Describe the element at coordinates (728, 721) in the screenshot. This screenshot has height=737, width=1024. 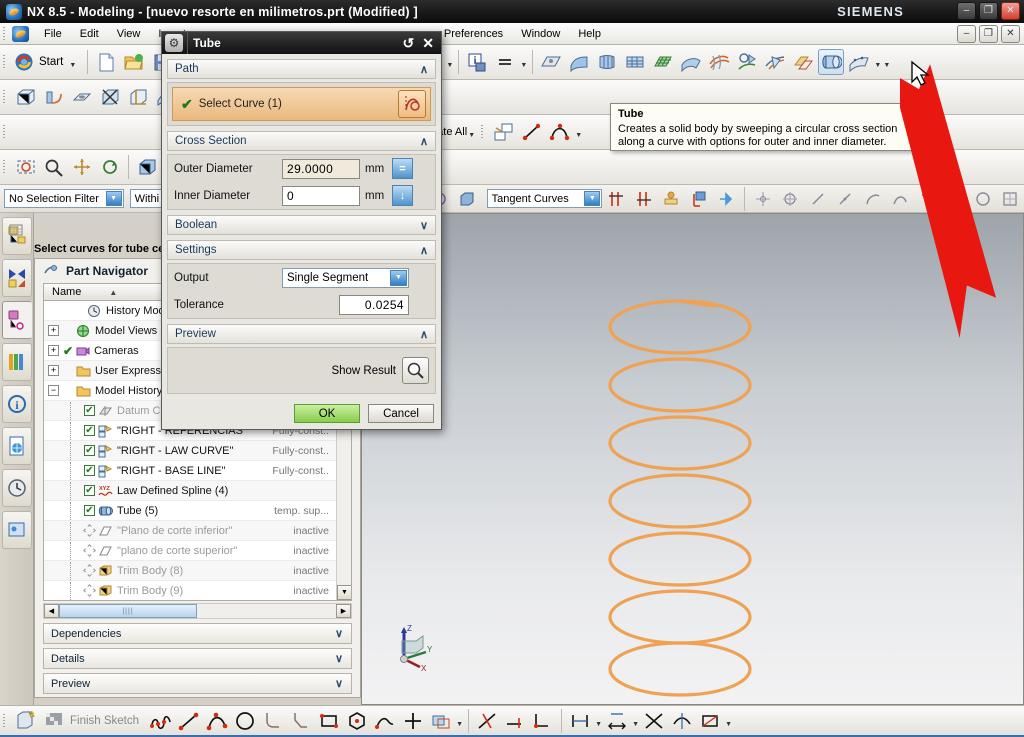
I see `display-constraints-caret-icon: ▼` at that location.